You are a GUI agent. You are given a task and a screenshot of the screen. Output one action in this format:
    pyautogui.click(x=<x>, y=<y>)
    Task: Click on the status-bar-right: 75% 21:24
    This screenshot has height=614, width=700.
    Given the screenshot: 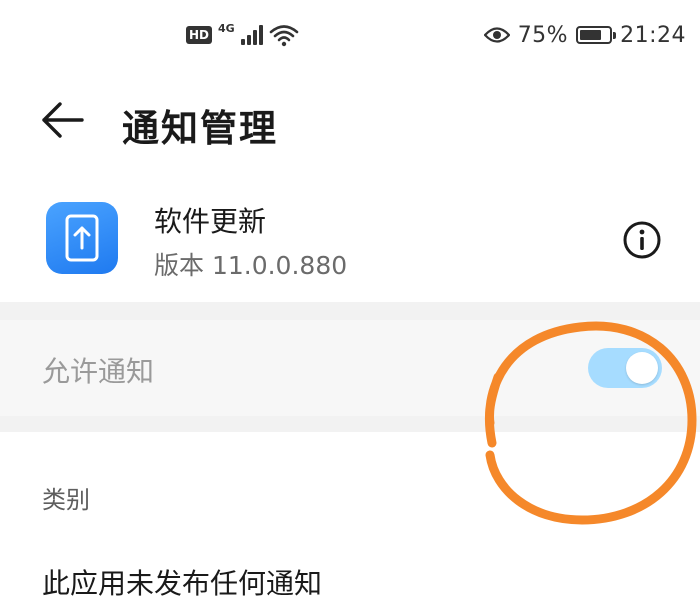 What is the action you would take?
    pyautogui.click(x=584, y=35)
    